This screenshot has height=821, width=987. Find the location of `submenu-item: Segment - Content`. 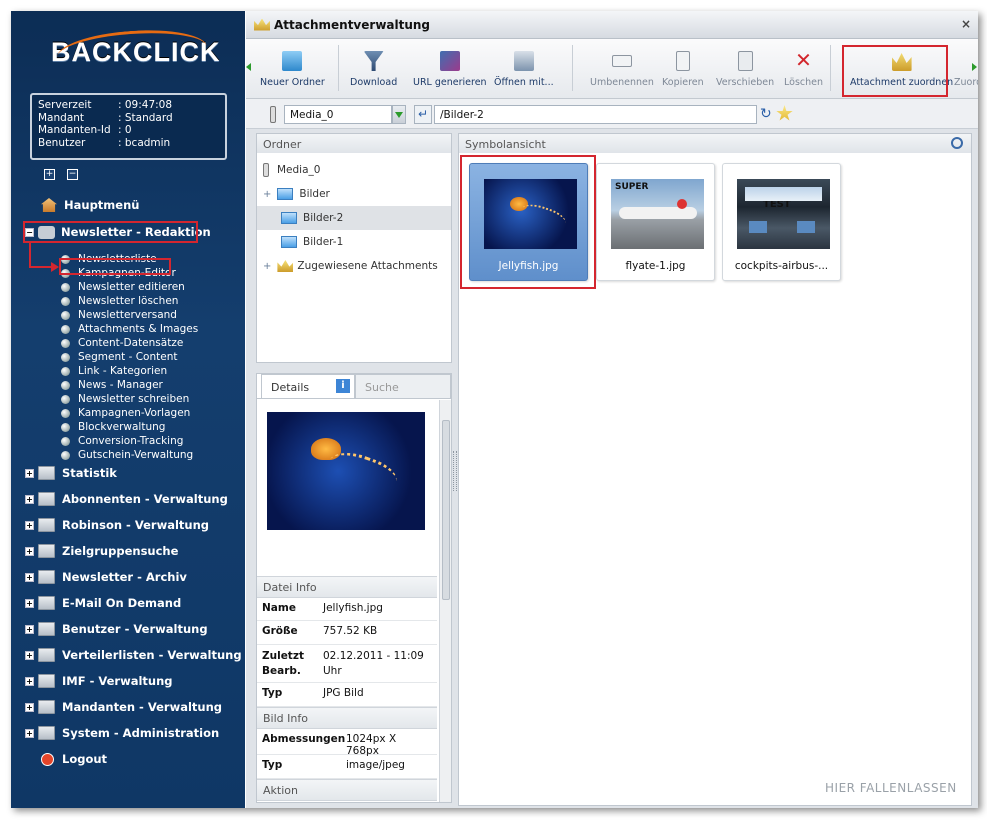

submenu-item: Segment - Content is located at coordinates (119, 357).